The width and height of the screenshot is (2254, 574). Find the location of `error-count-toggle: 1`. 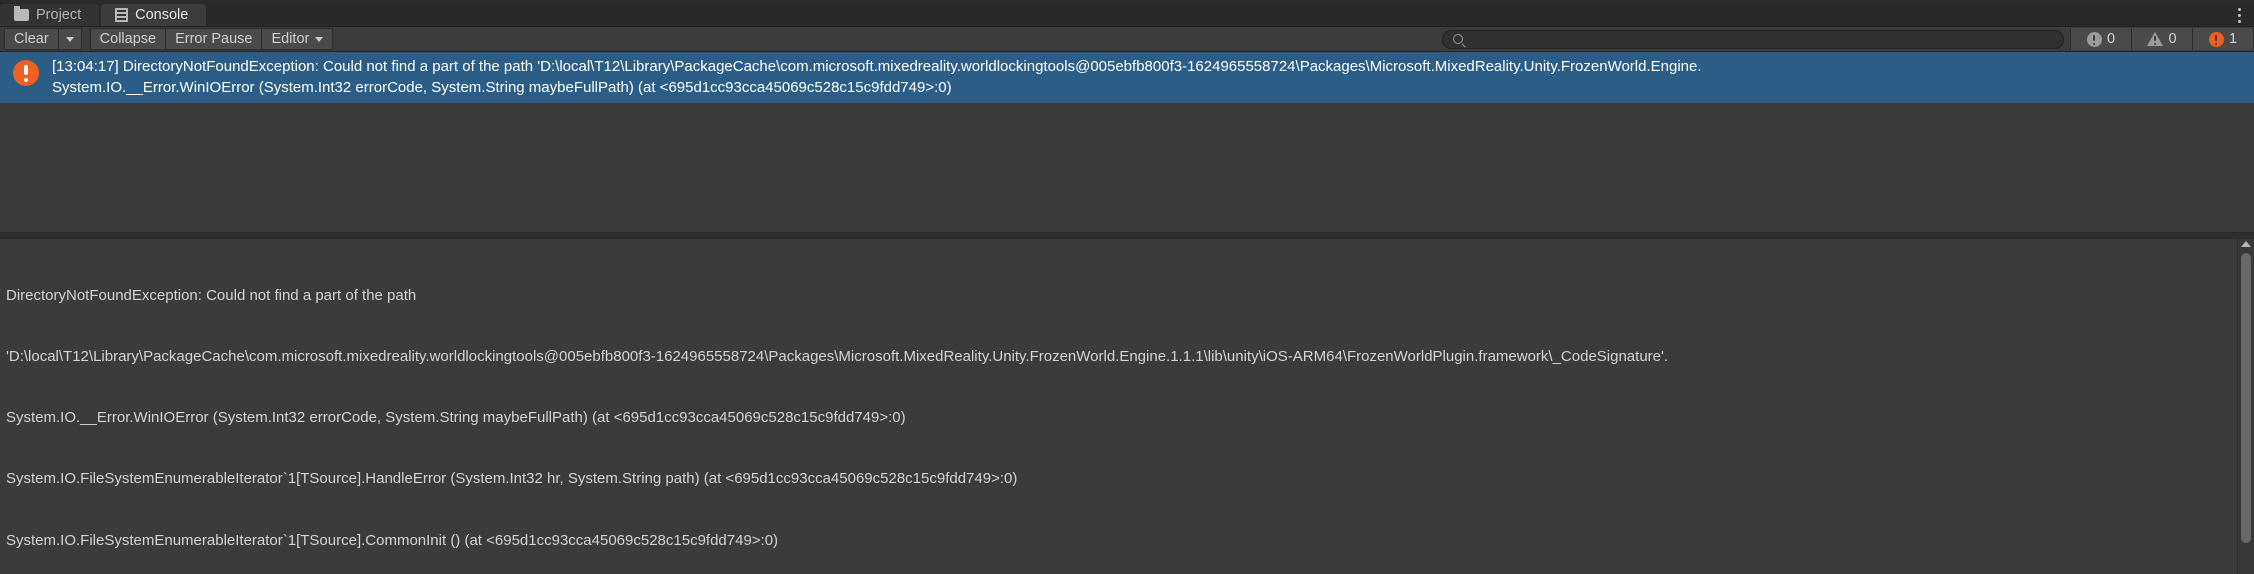

error-count-toggle: 1 is located at coordinates (2223, 39).